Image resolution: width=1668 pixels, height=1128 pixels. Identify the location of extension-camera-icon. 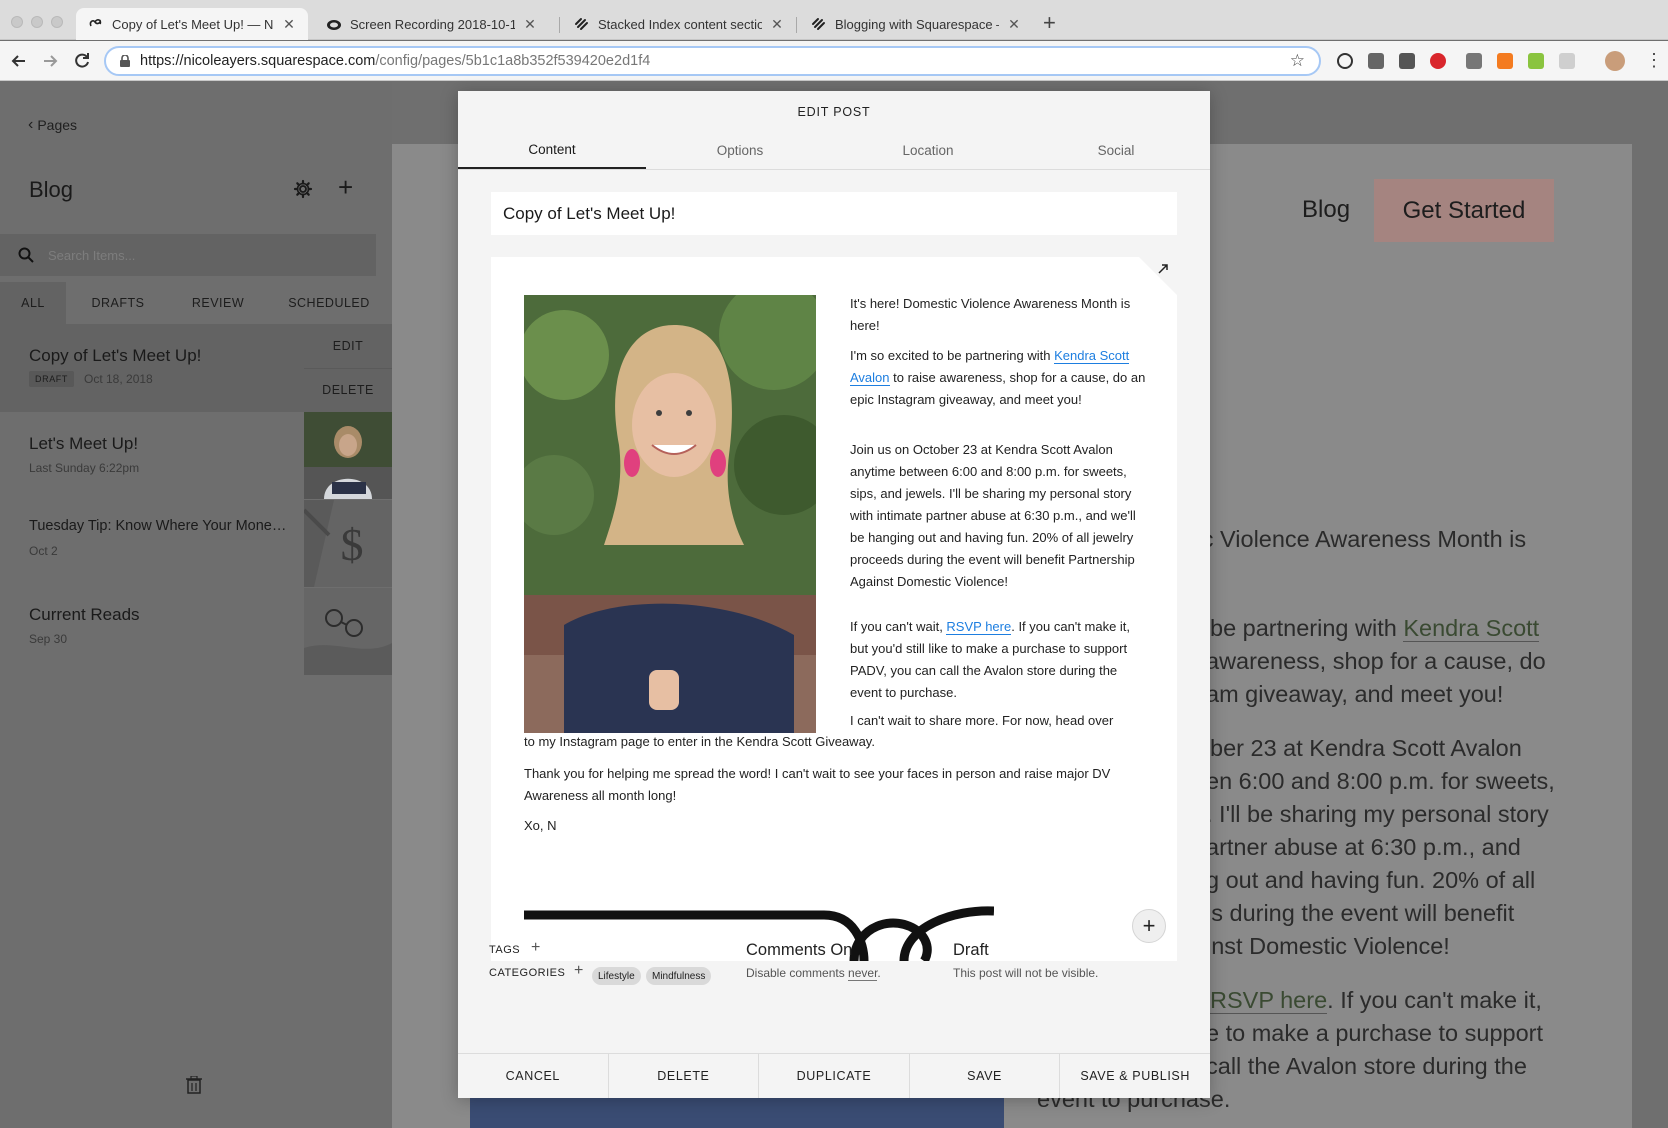
(1376, 61).